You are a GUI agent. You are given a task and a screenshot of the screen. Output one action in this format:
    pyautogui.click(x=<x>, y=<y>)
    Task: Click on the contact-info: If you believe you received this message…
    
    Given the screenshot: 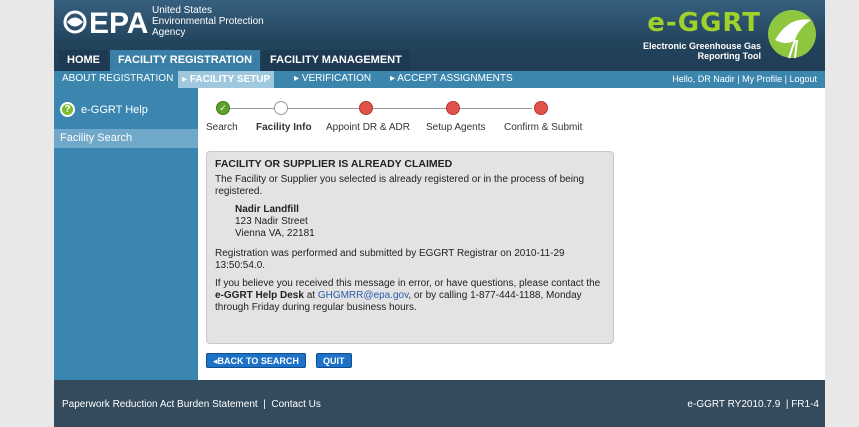 What is the action you would take?
    pyautogui.click(x=410, y=296)
    